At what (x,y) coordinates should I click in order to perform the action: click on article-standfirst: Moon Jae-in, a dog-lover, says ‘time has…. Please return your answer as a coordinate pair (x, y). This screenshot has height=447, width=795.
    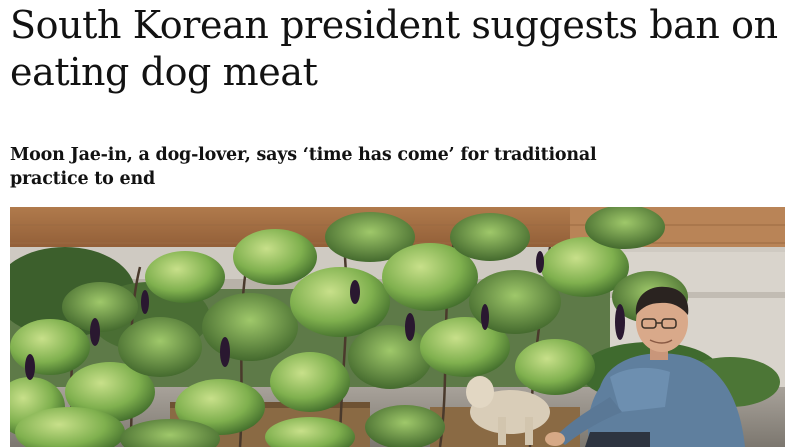
    Looking at the image, I should click on (303, 167).